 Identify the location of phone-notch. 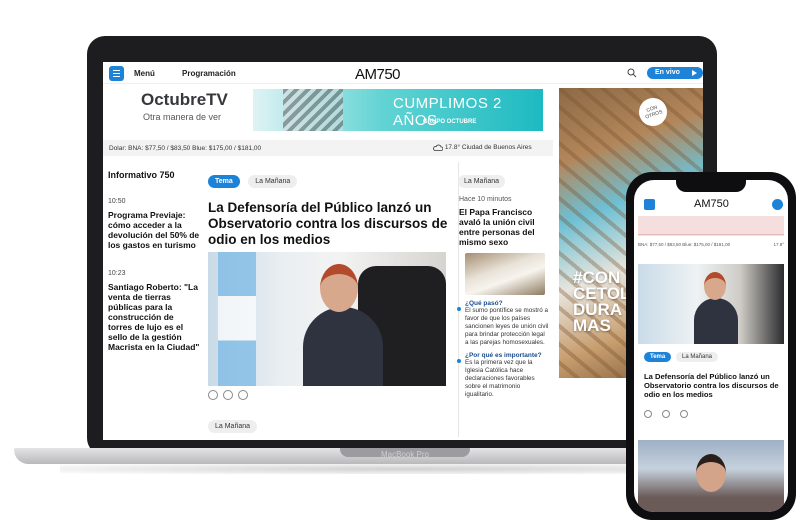
(711, 185).